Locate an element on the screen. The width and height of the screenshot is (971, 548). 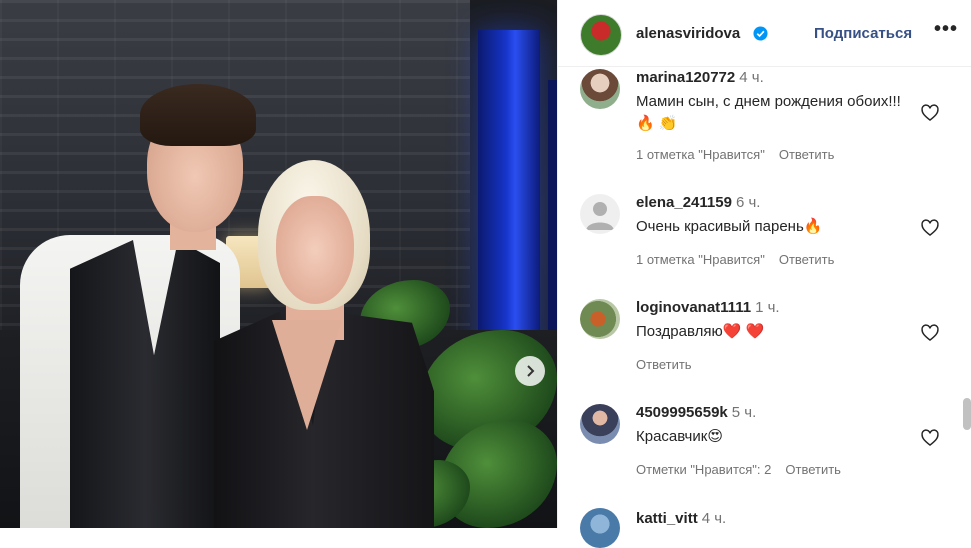
comment-time: 5 ч. is located at coordinates (744, 412).